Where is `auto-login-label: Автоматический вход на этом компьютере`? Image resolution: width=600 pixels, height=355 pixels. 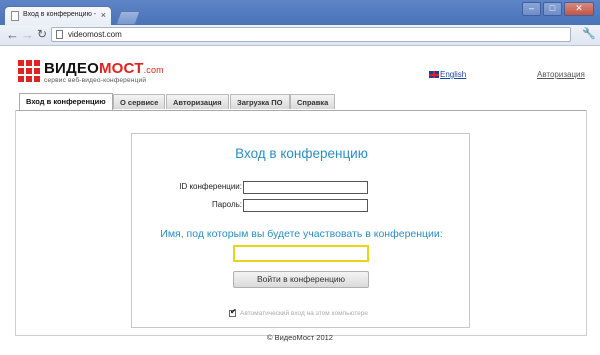 auto-login-label: Автоматический вход на этом компьютере is located at coordinates (304, 313).